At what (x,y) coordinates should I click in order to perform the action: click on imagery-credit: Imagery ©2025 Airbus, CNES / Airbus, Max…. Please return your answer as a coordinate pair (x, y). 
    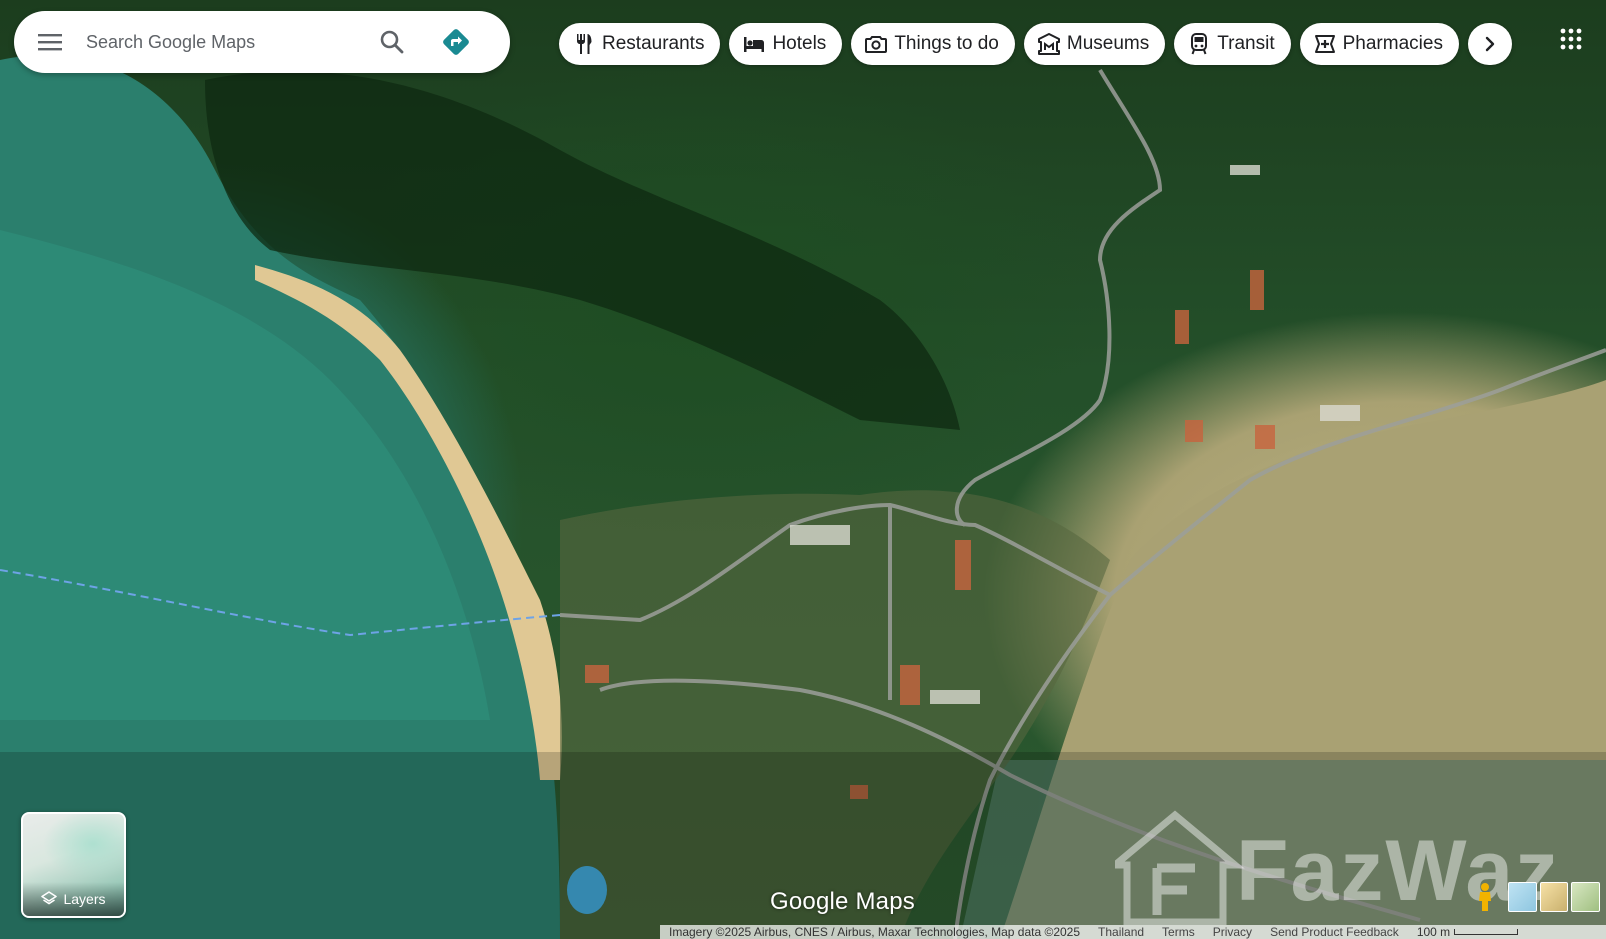
    Looking at the image, I should click on (875, 932).